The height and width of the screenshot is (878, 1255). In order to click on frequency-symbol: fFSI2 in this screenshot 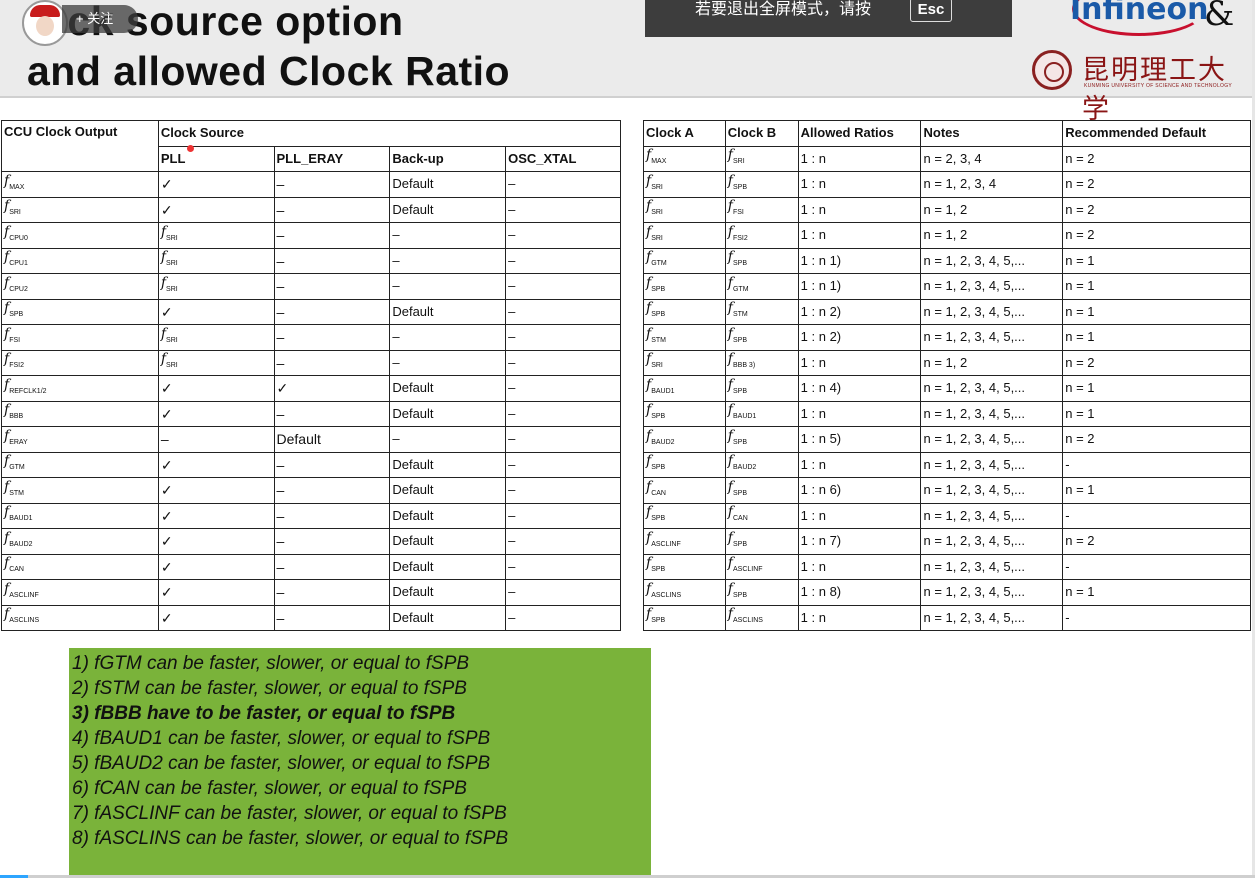, I will do `click(737, 232)`.